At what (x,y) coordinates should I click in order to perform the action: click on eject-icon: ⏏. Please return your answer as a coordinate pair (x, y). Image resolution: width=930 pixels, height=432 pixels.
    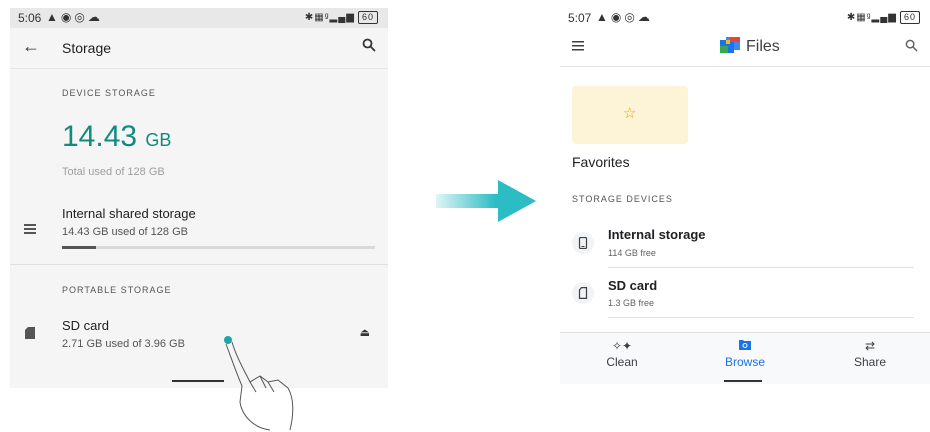
    Looking at the image, I should click on (365, 332).